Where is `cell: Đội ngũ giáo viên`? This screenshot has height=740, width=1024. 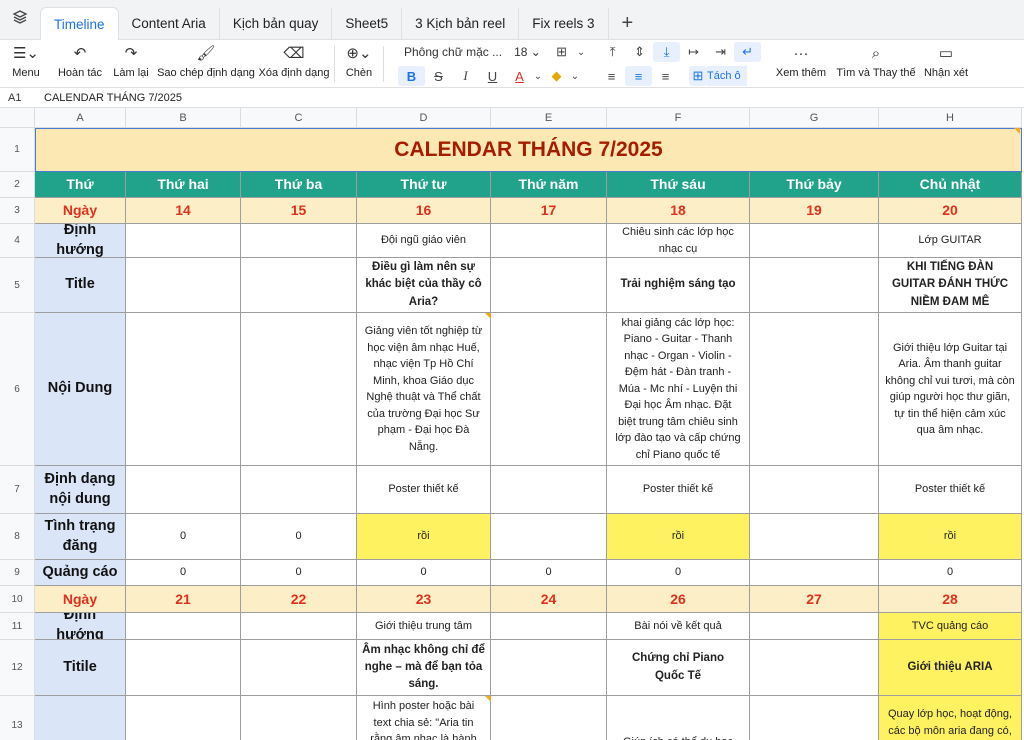 cell: Đội ngũ giáo viên is located at coordinates (424, 241).